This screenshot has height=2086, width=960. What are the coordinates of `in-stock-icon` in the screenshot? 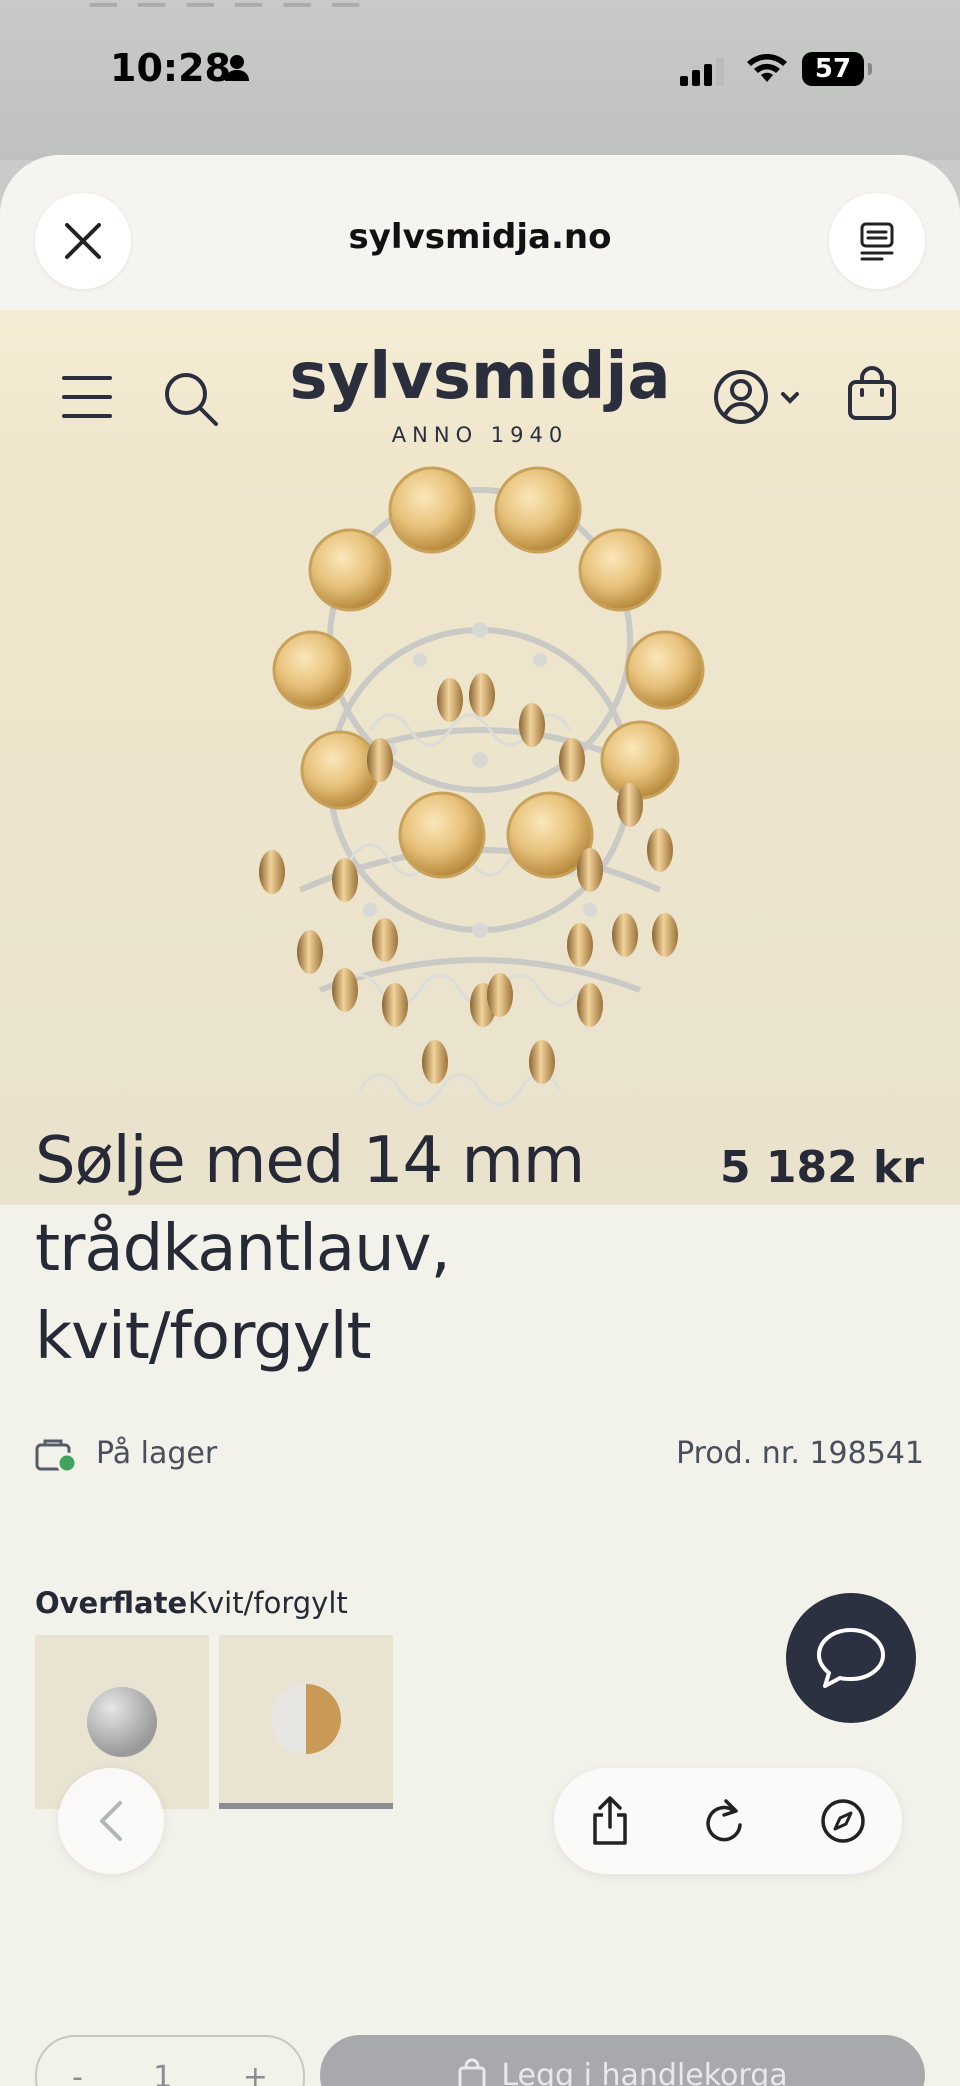 It's located at (56, 1457).